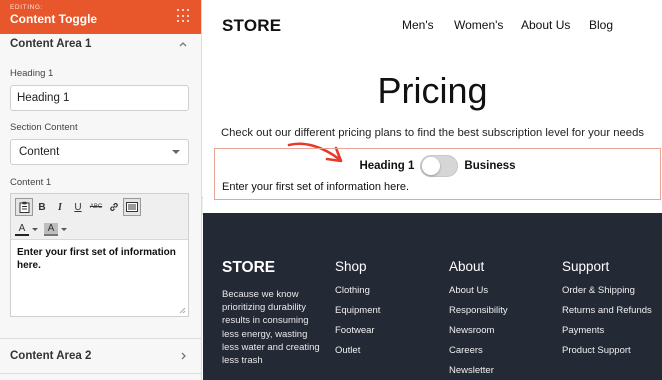  What do you see at coordinates (39, 152) in the screenshot?
I see `section-content-value: Content` at bounding box center [39, 152].